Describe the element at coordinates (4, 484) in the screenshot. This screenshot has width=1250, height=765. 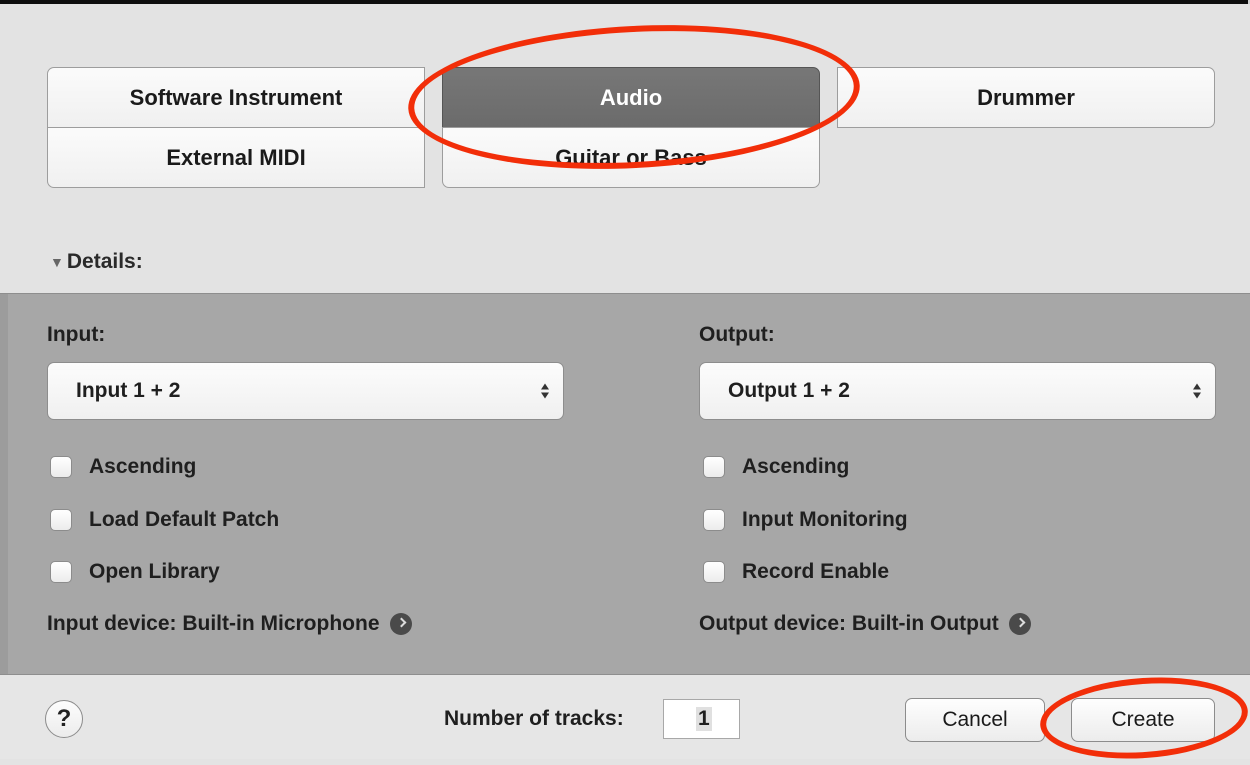
I see `panel-left-edge` at that location.